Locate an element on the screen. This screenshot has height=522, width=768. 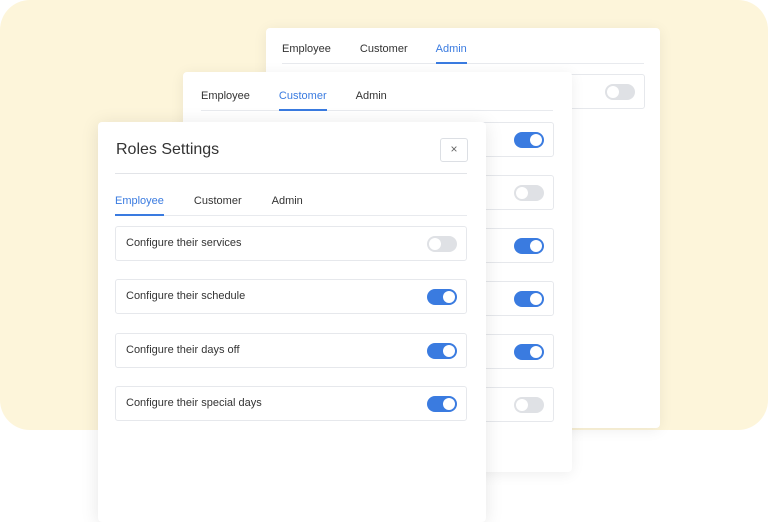
close-icon: × is located at coordinates (454, 149).